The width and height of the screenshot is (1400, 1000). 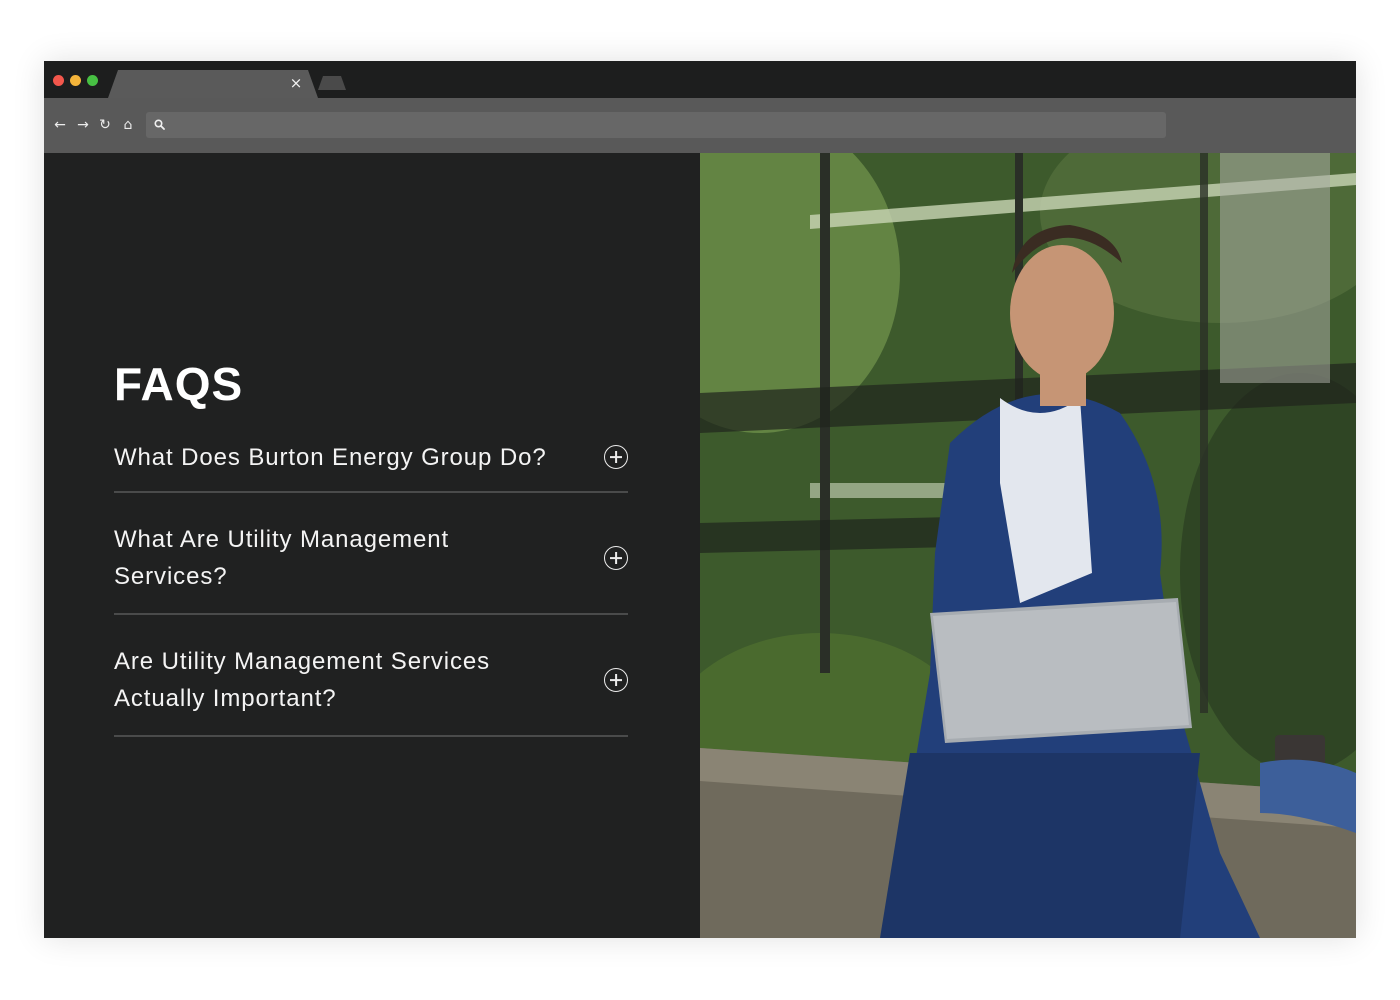 What do you see at coordinates (179, 384) in the screenshot?
I see `faq-heading: FAQS` at bounding box center [179, 384].